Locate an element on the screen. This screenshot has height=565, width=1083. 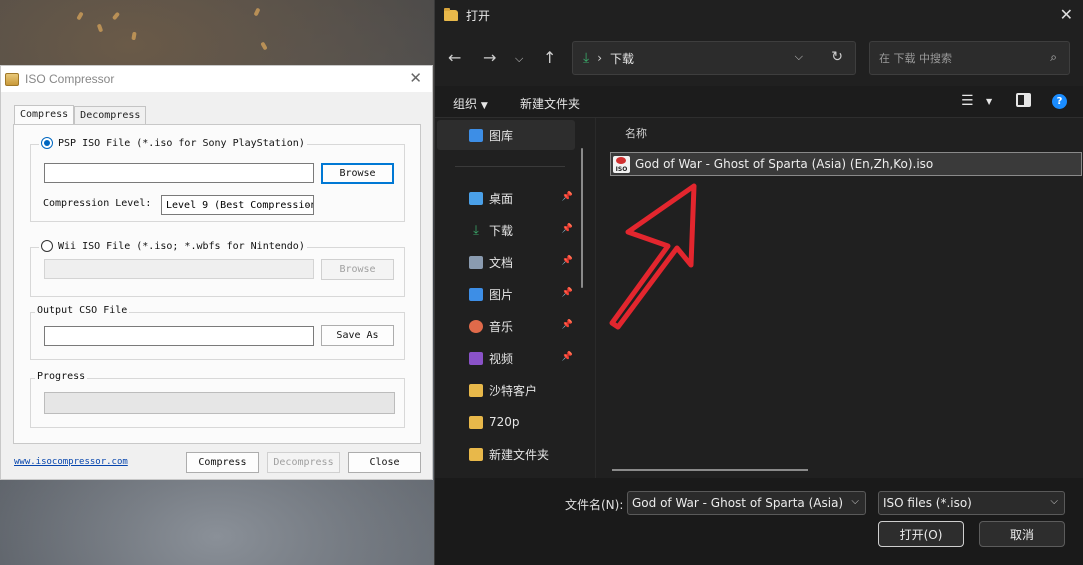
output-file-input is located at coordinates (179, 336).